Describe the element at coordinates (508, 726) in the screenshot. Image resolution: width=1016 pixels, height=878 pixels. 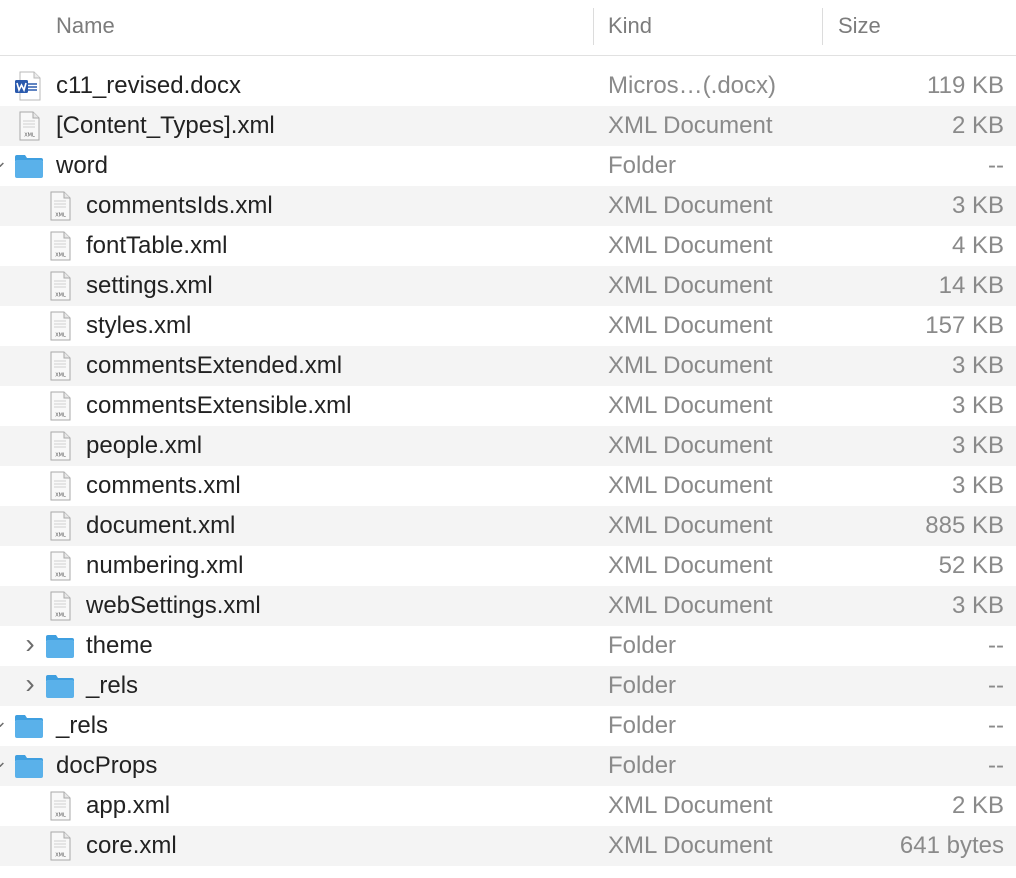
I see `file-row: ⌄ _rels Folder --` at that location.